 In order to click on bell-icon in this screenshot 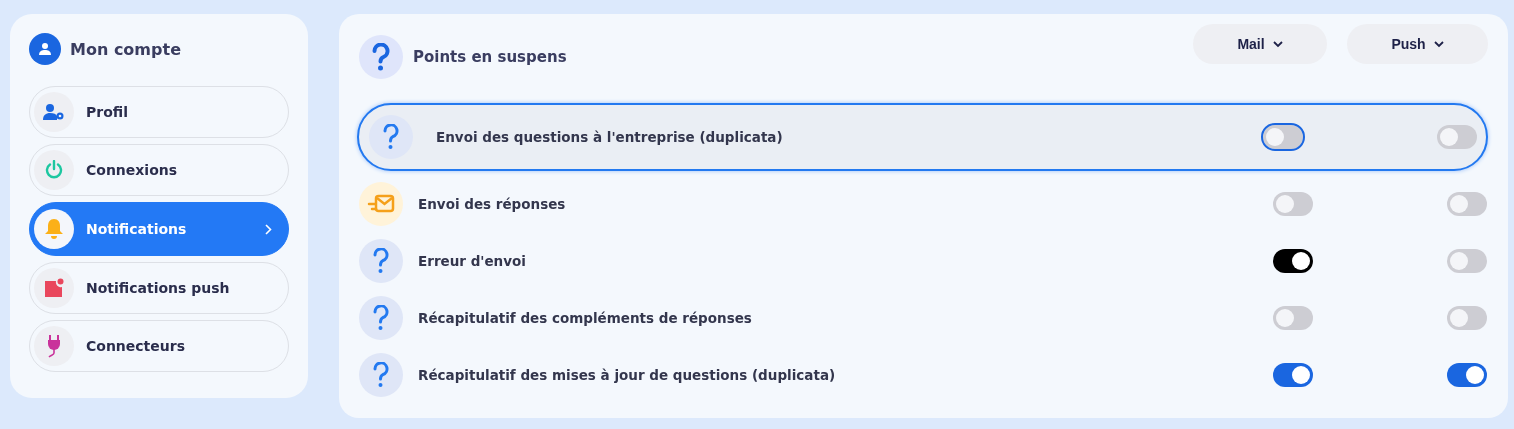, I will do `click(54, 229)`.